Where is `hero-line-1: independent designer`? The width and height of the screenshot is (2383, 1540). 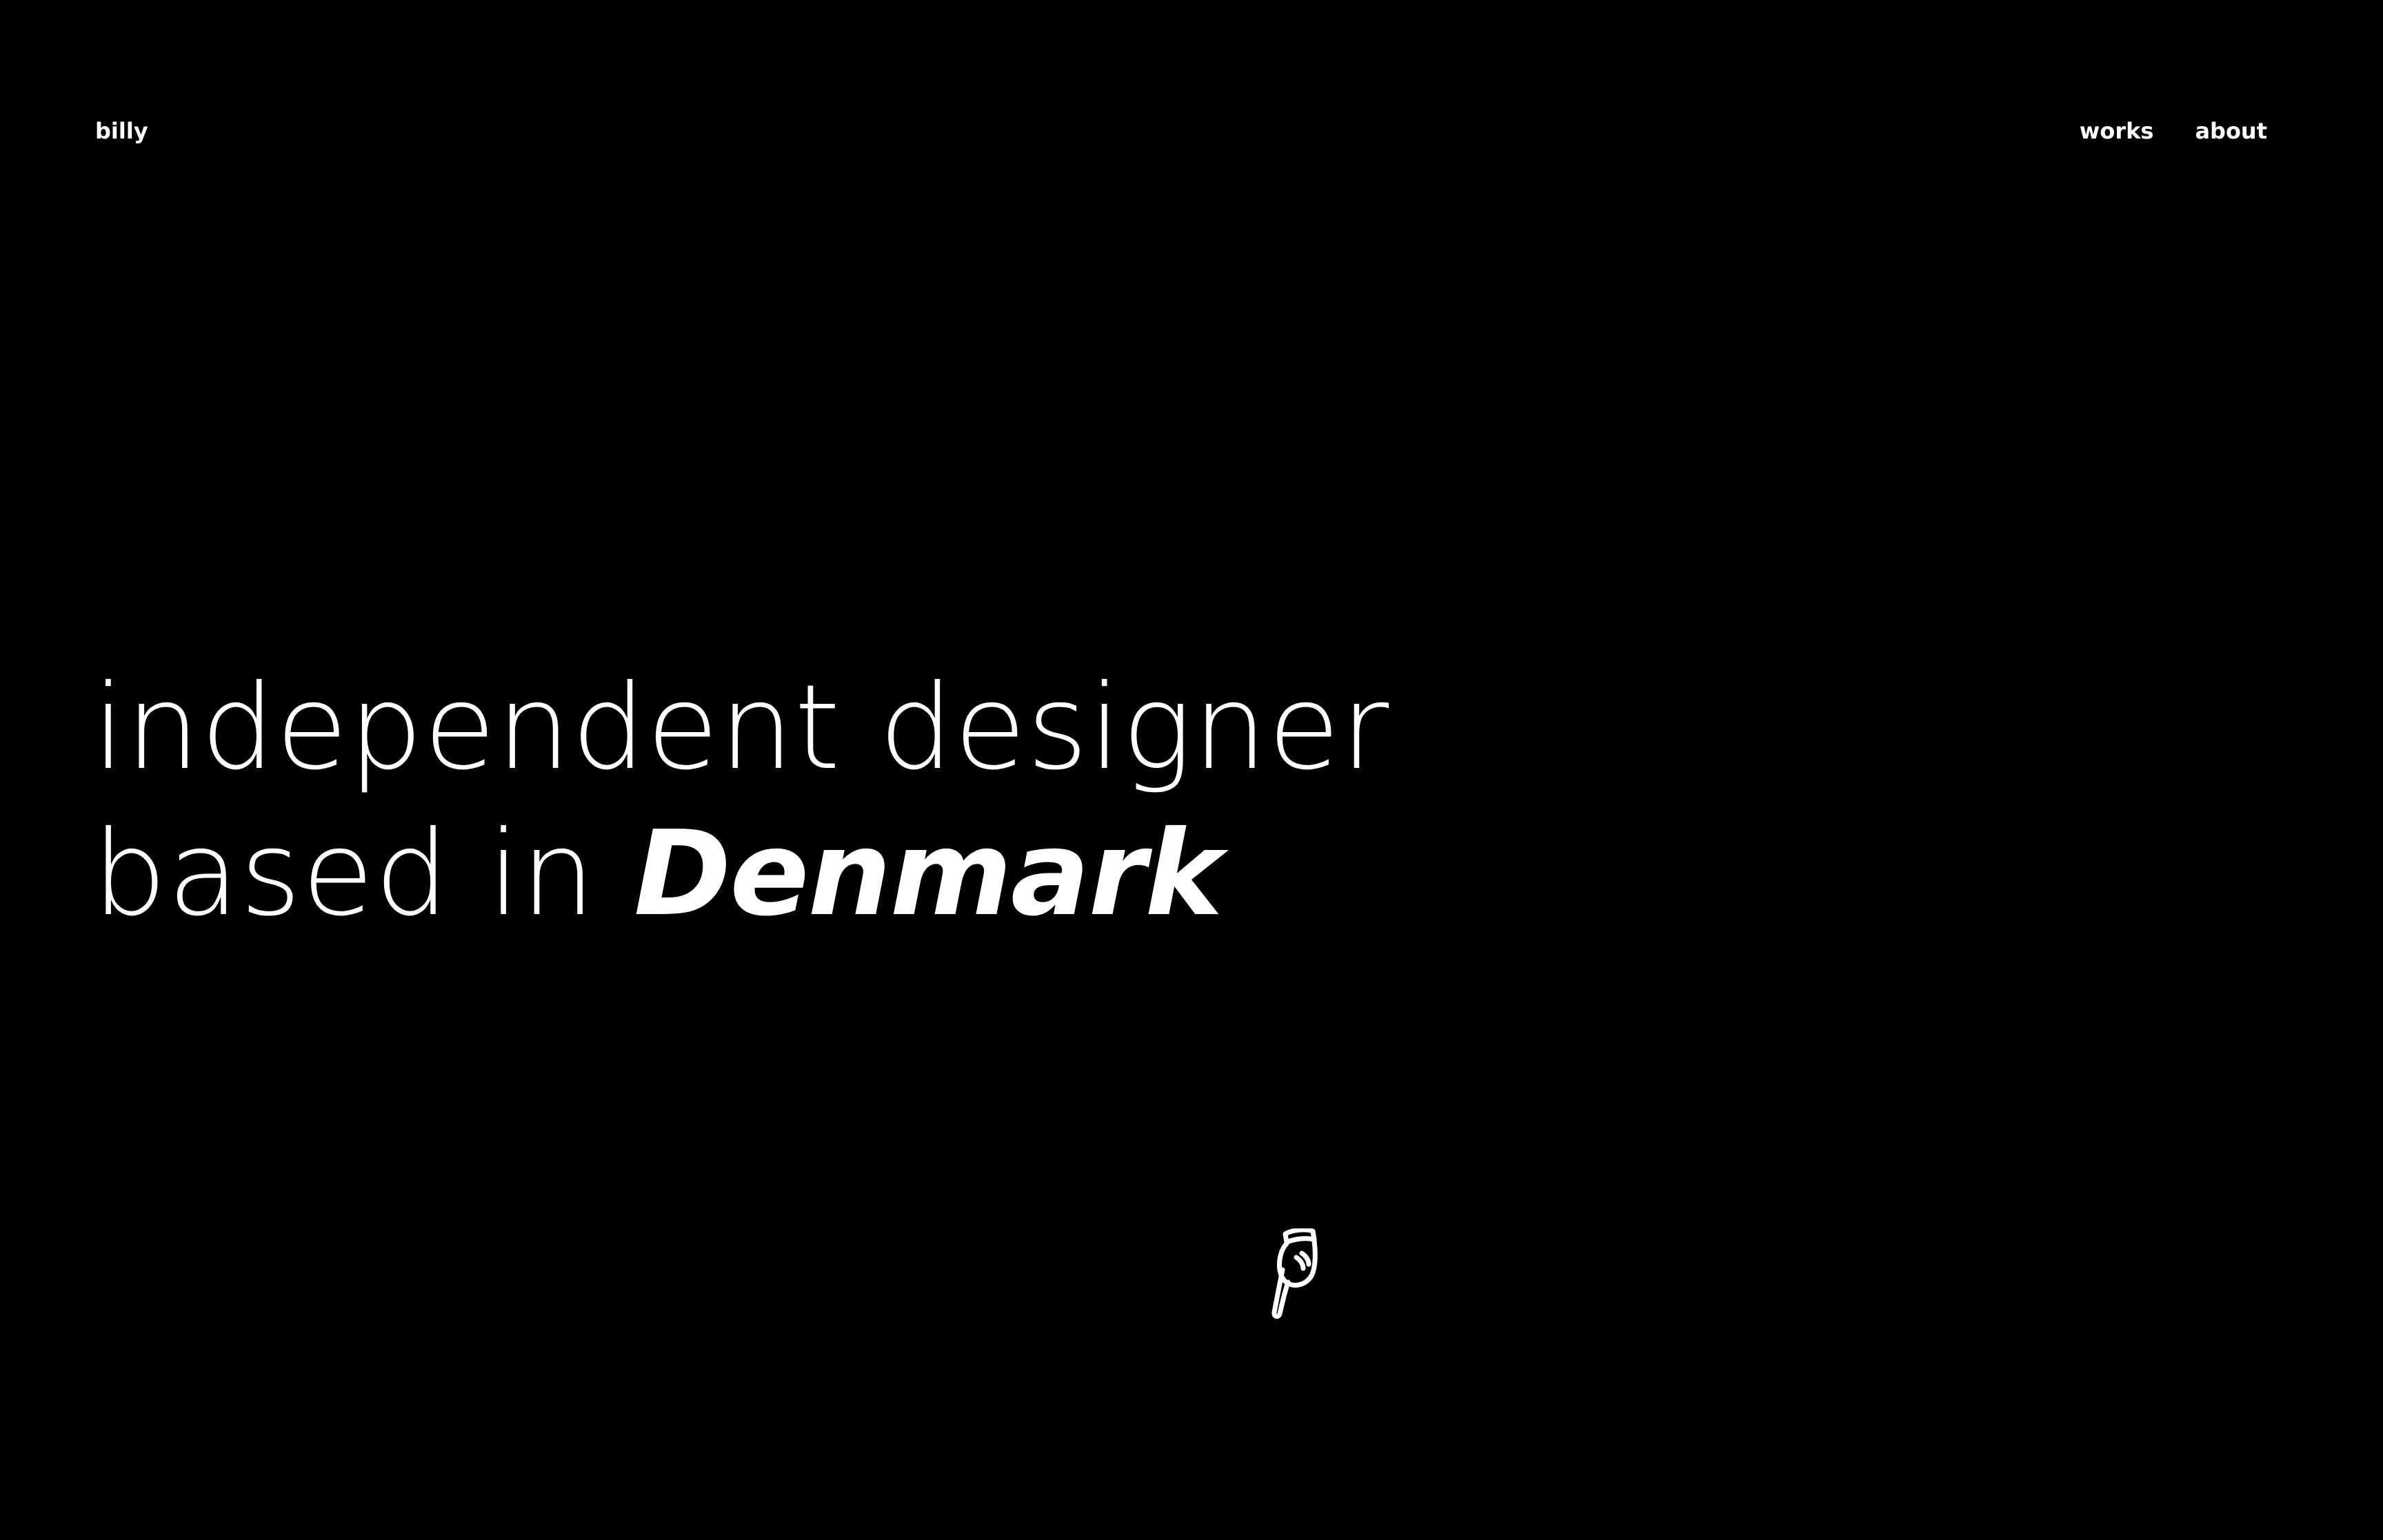
hero-line-1: independent designer is located at coordinates (741, 728).